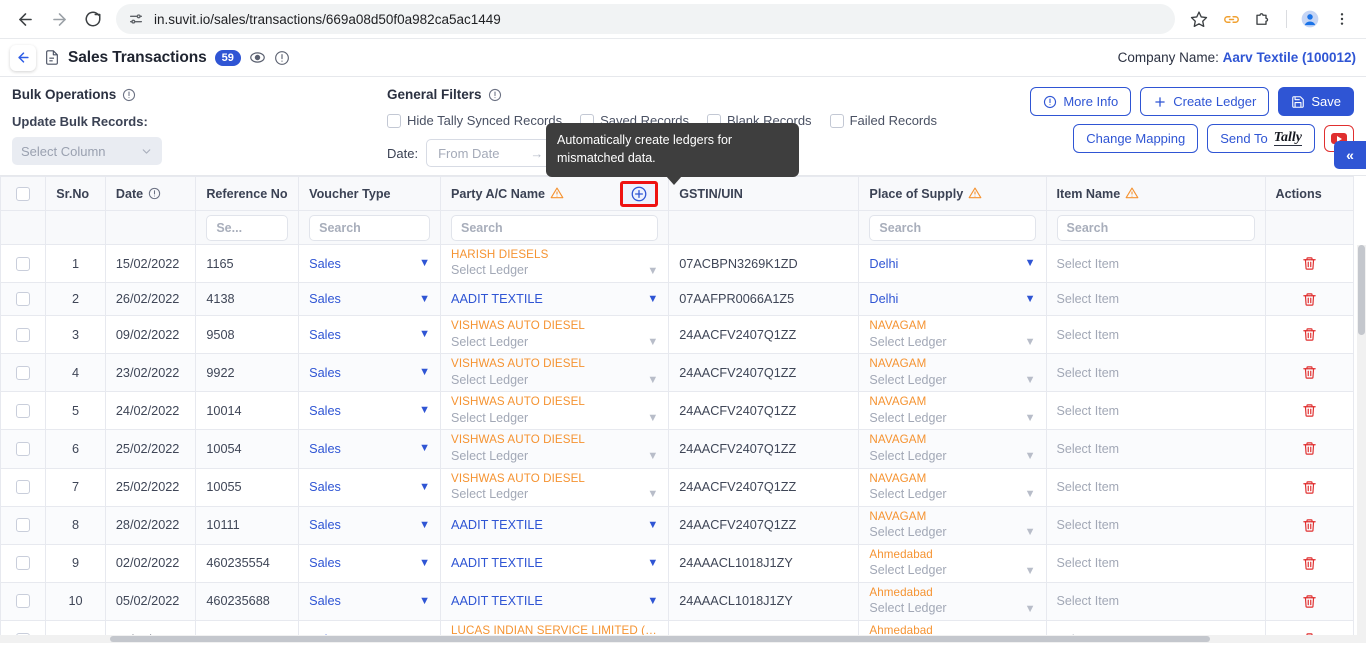 The width and height of the screenshot is (1366, 667). What do you see at coordinates (369, 227) in the screenshot?
I see `search-input-voucher-type: Search` at bounding box center [369, 227].